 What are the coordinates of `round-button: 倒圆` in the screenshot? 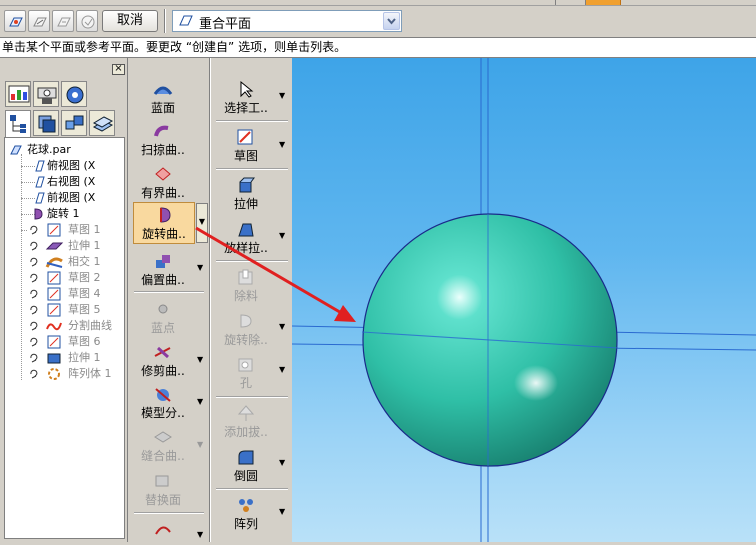 It's located at (246, 466).